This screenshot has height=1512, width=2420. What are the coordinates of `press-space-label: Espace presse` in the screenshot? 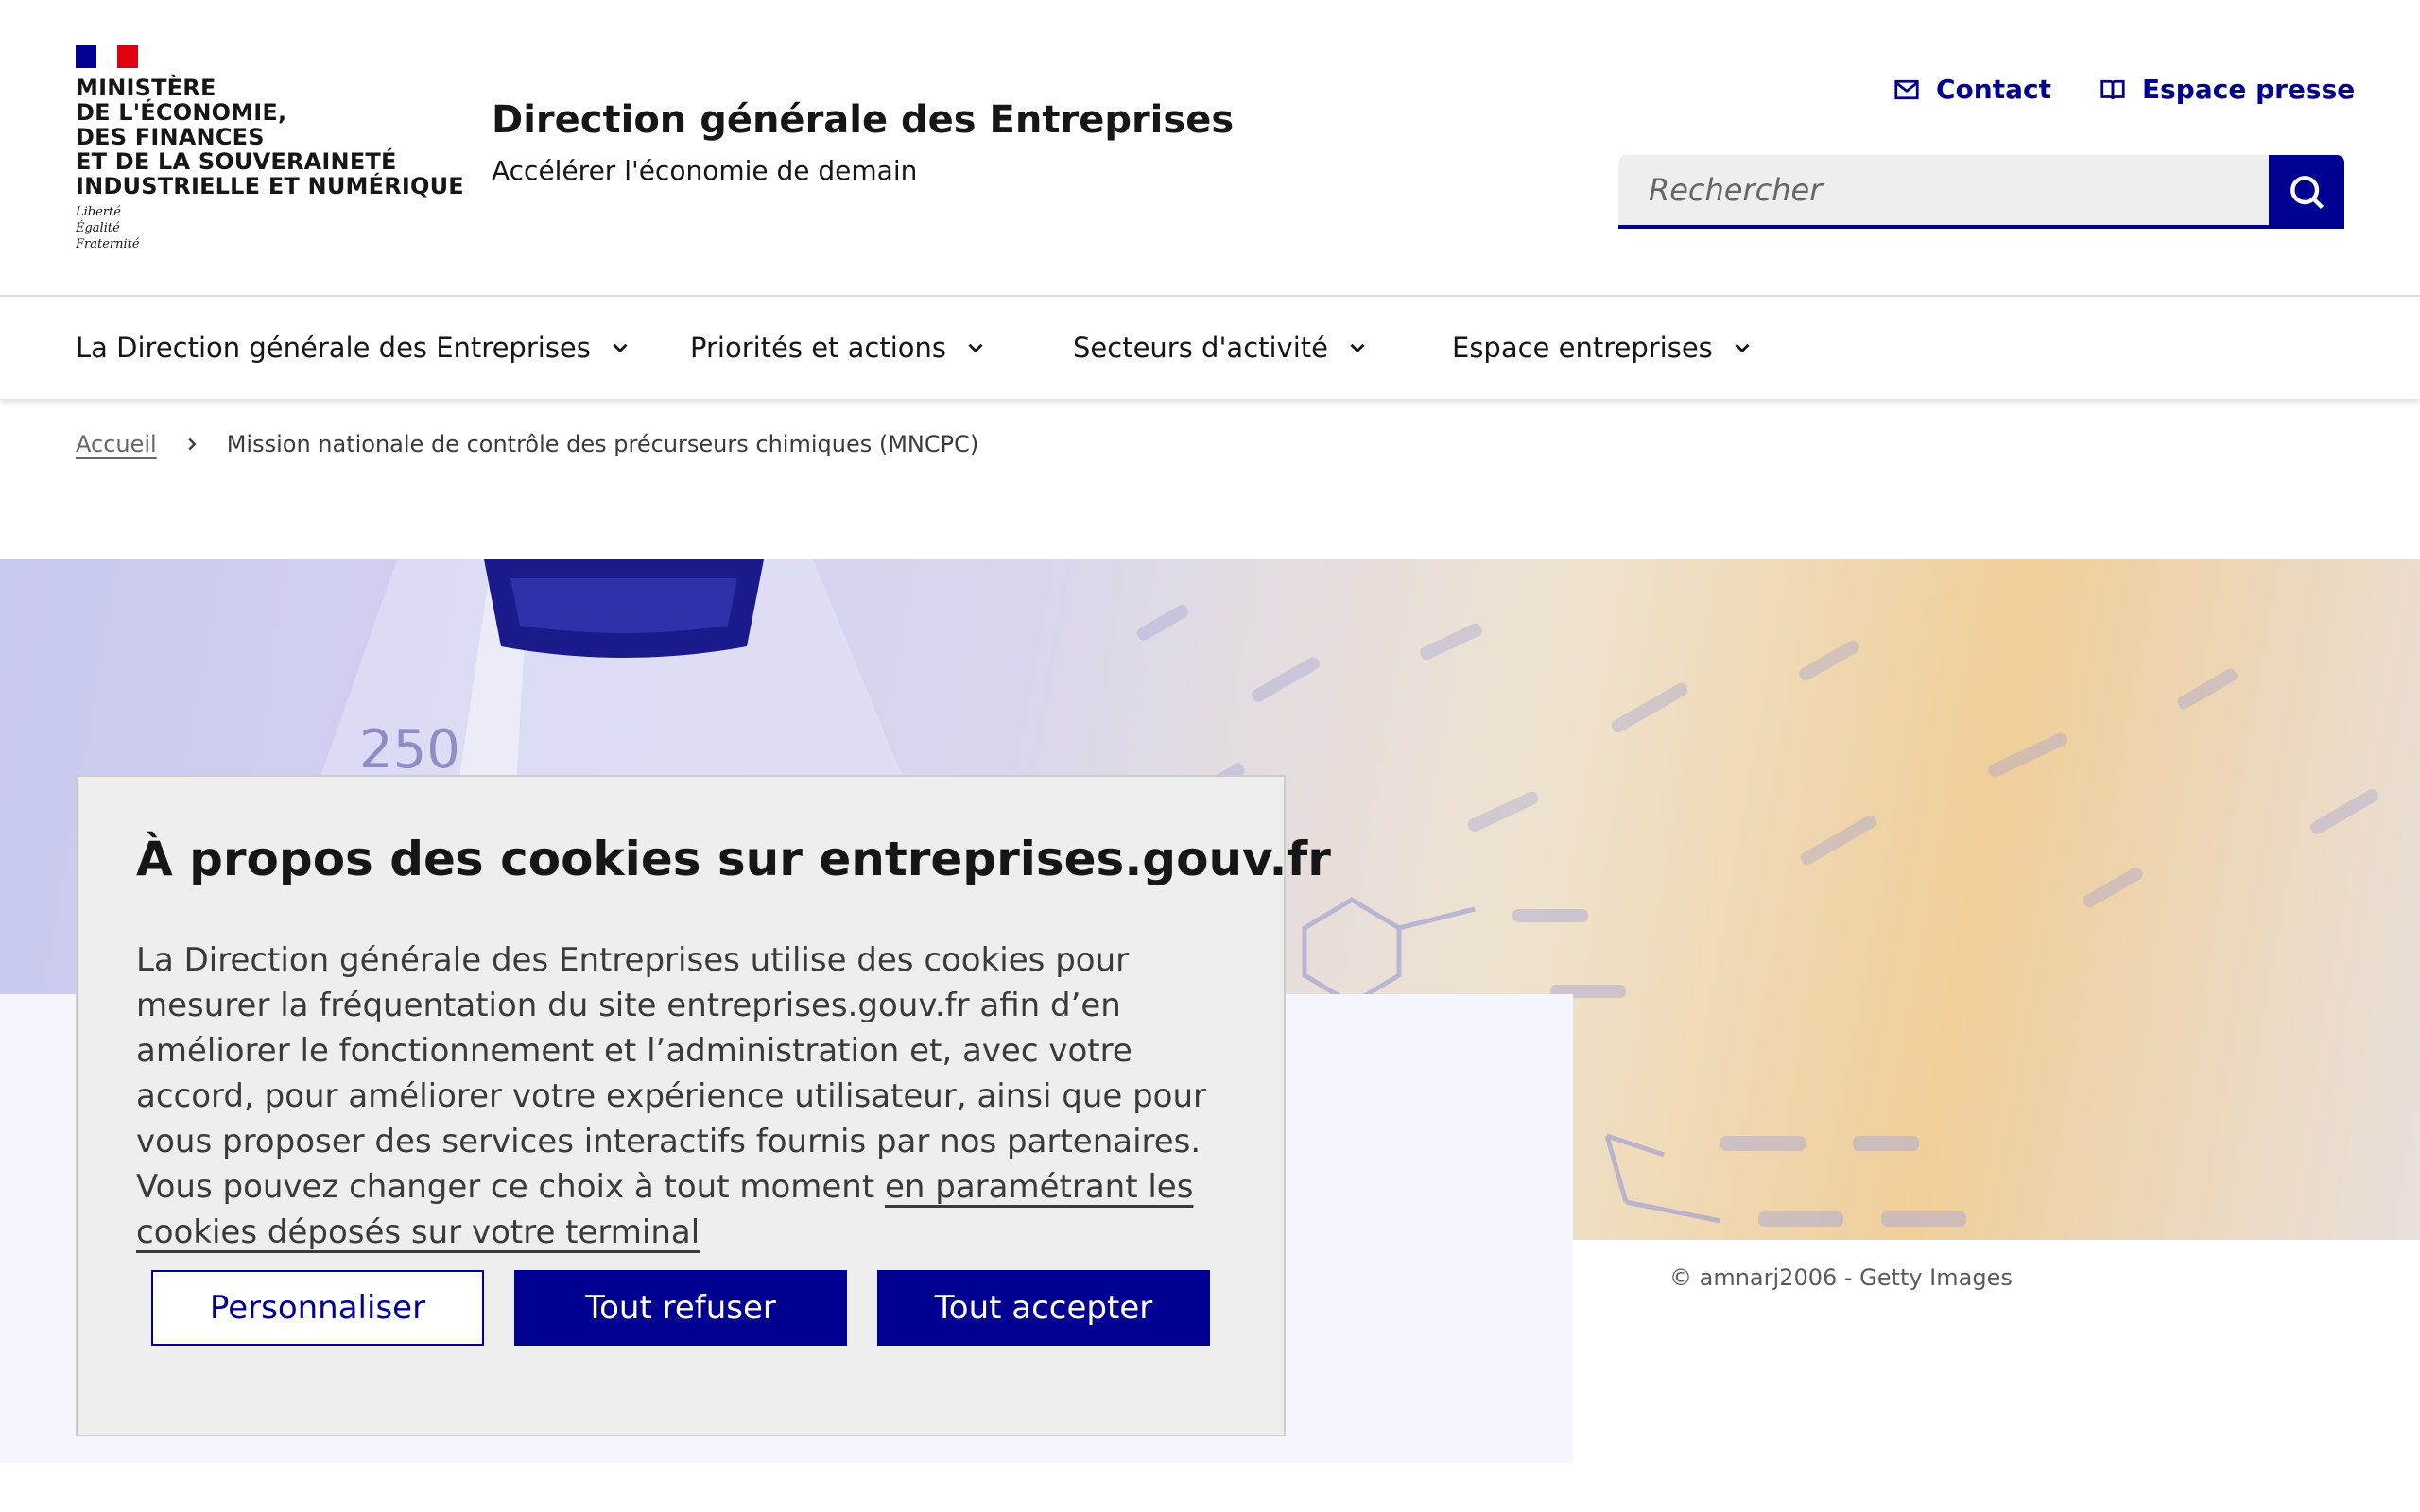 It's located at (2249, 89).